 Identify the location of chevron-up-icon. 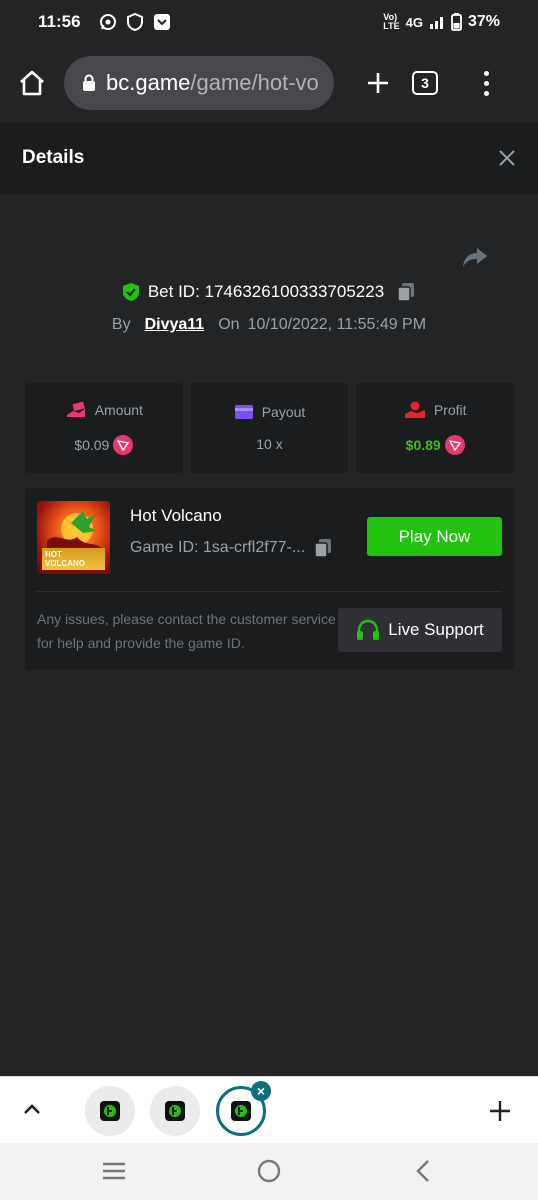
(32, 1109).